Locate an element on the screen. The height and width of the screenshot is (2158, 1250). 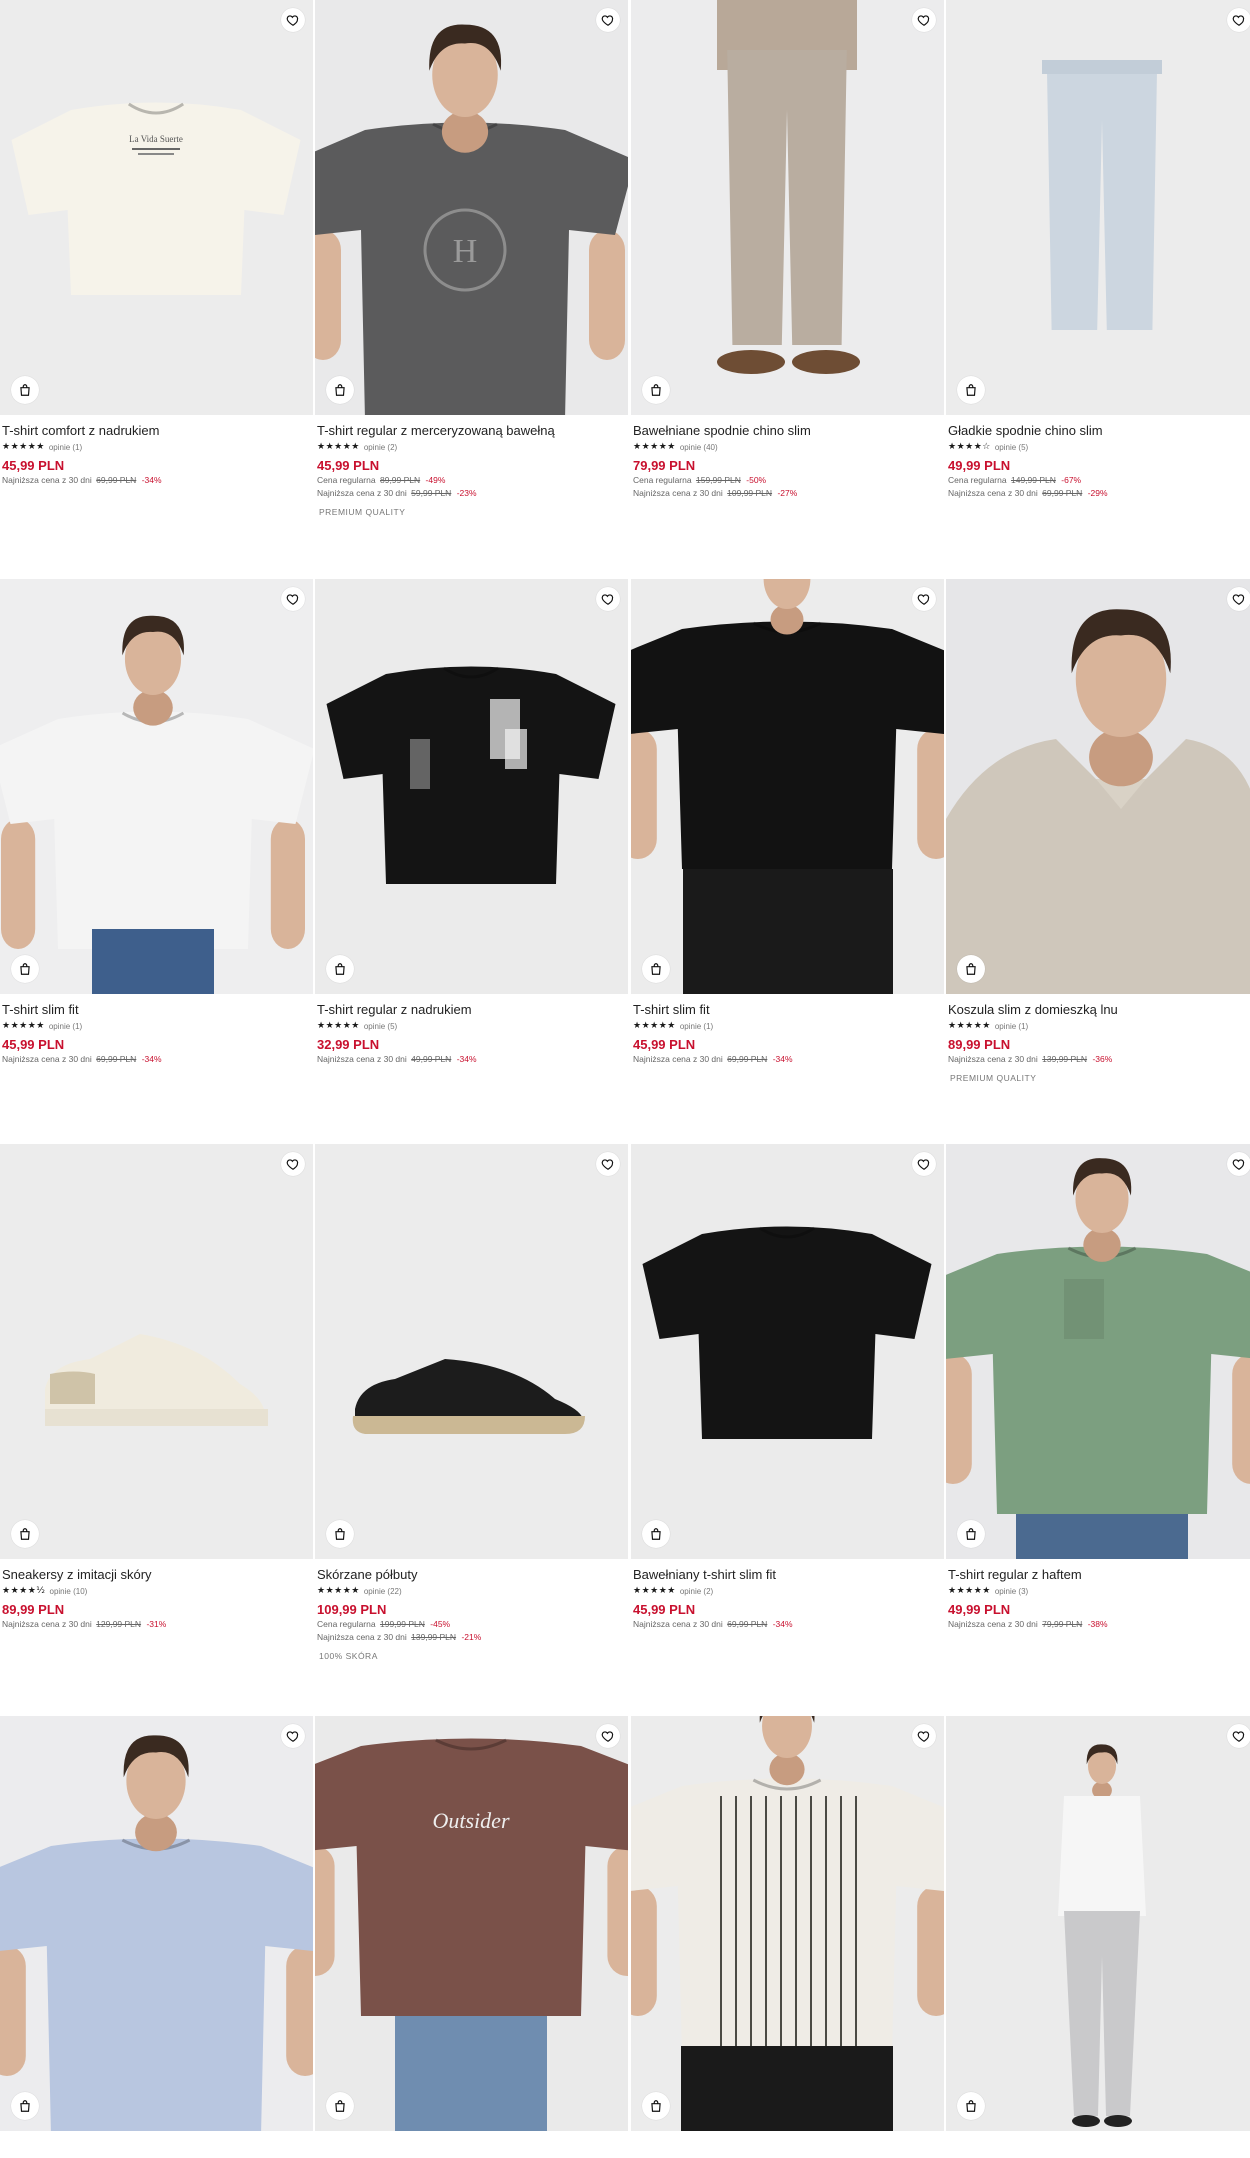
product-title: T-shirt comfort z nadrukiem is located at coordinates (156, 431).